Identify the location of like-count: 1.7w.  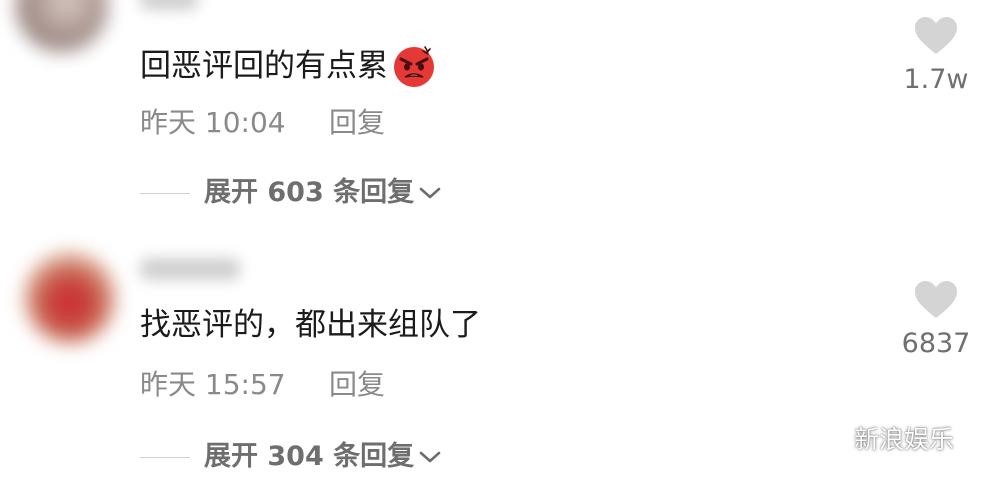
(936, 79).